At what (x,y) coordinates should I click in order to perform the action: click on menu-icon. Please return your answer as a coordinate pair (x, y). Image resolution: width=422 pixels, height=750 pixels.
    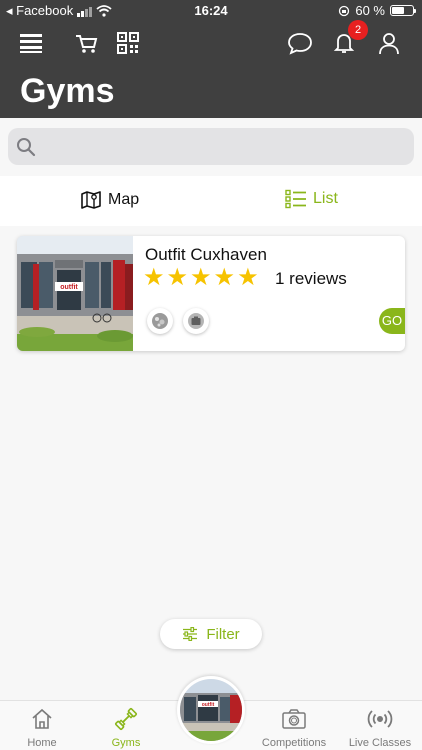
    Looking at the image, I should click on (31, 43).